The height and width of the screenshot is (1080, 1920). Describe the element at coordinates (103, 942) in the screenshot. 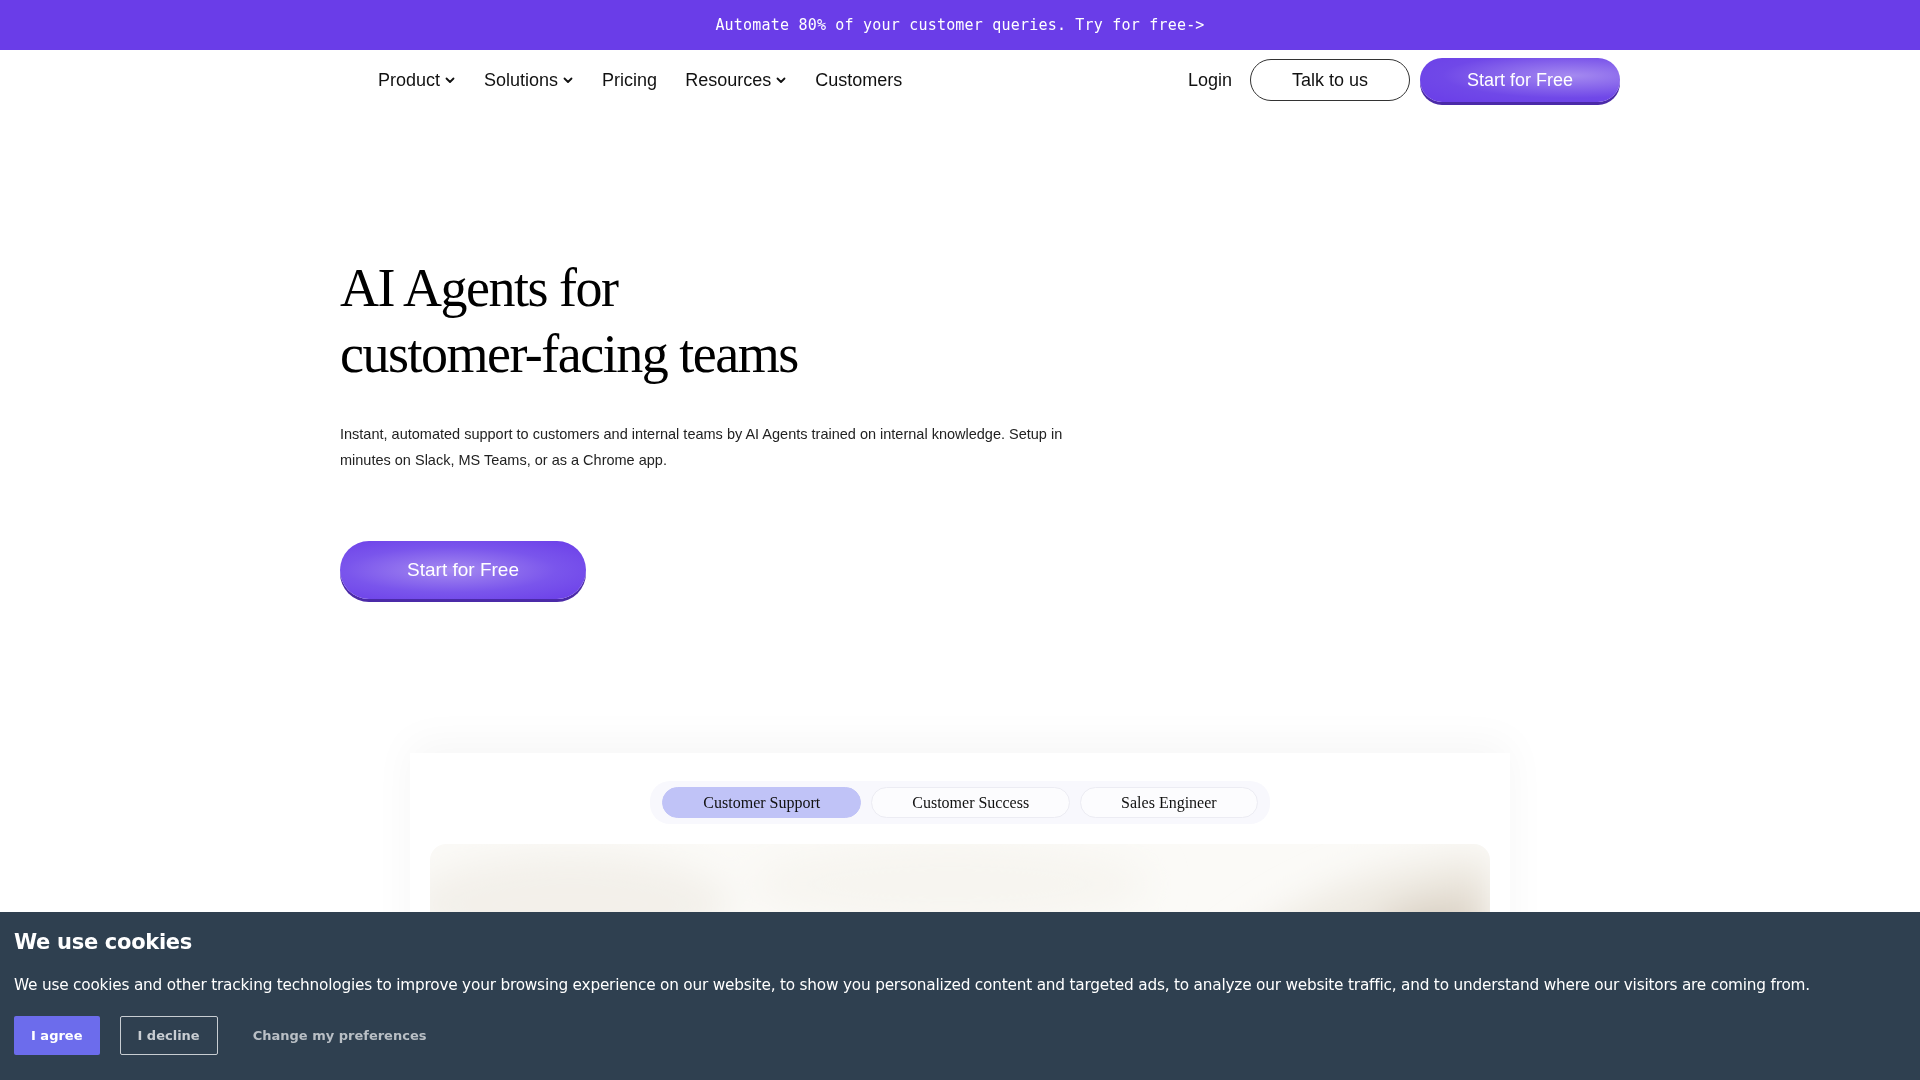

I see `cookie-title: We use cookies` at that location.